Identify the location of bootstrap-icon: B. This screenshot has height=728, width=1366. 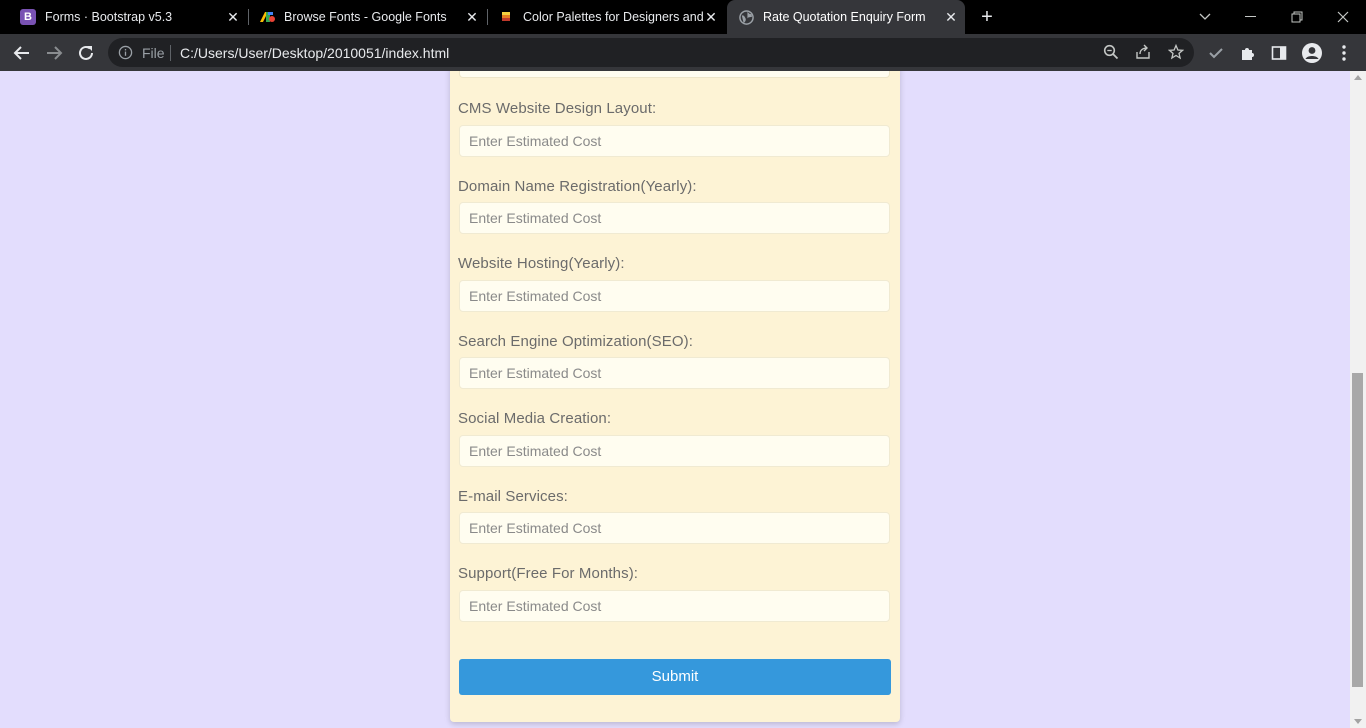
(28, 17).